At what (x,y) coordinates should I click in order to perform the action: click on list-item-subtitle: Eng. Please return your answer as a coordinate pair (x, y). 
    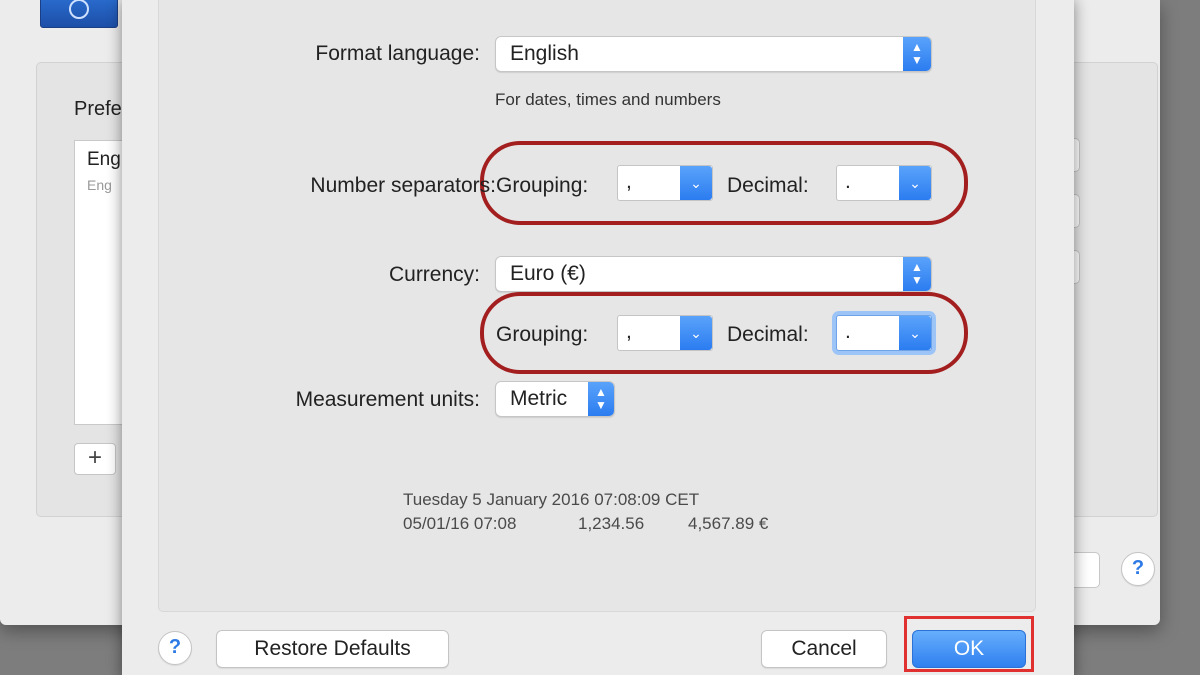
    Looking at the image, I should click on (99, 185).